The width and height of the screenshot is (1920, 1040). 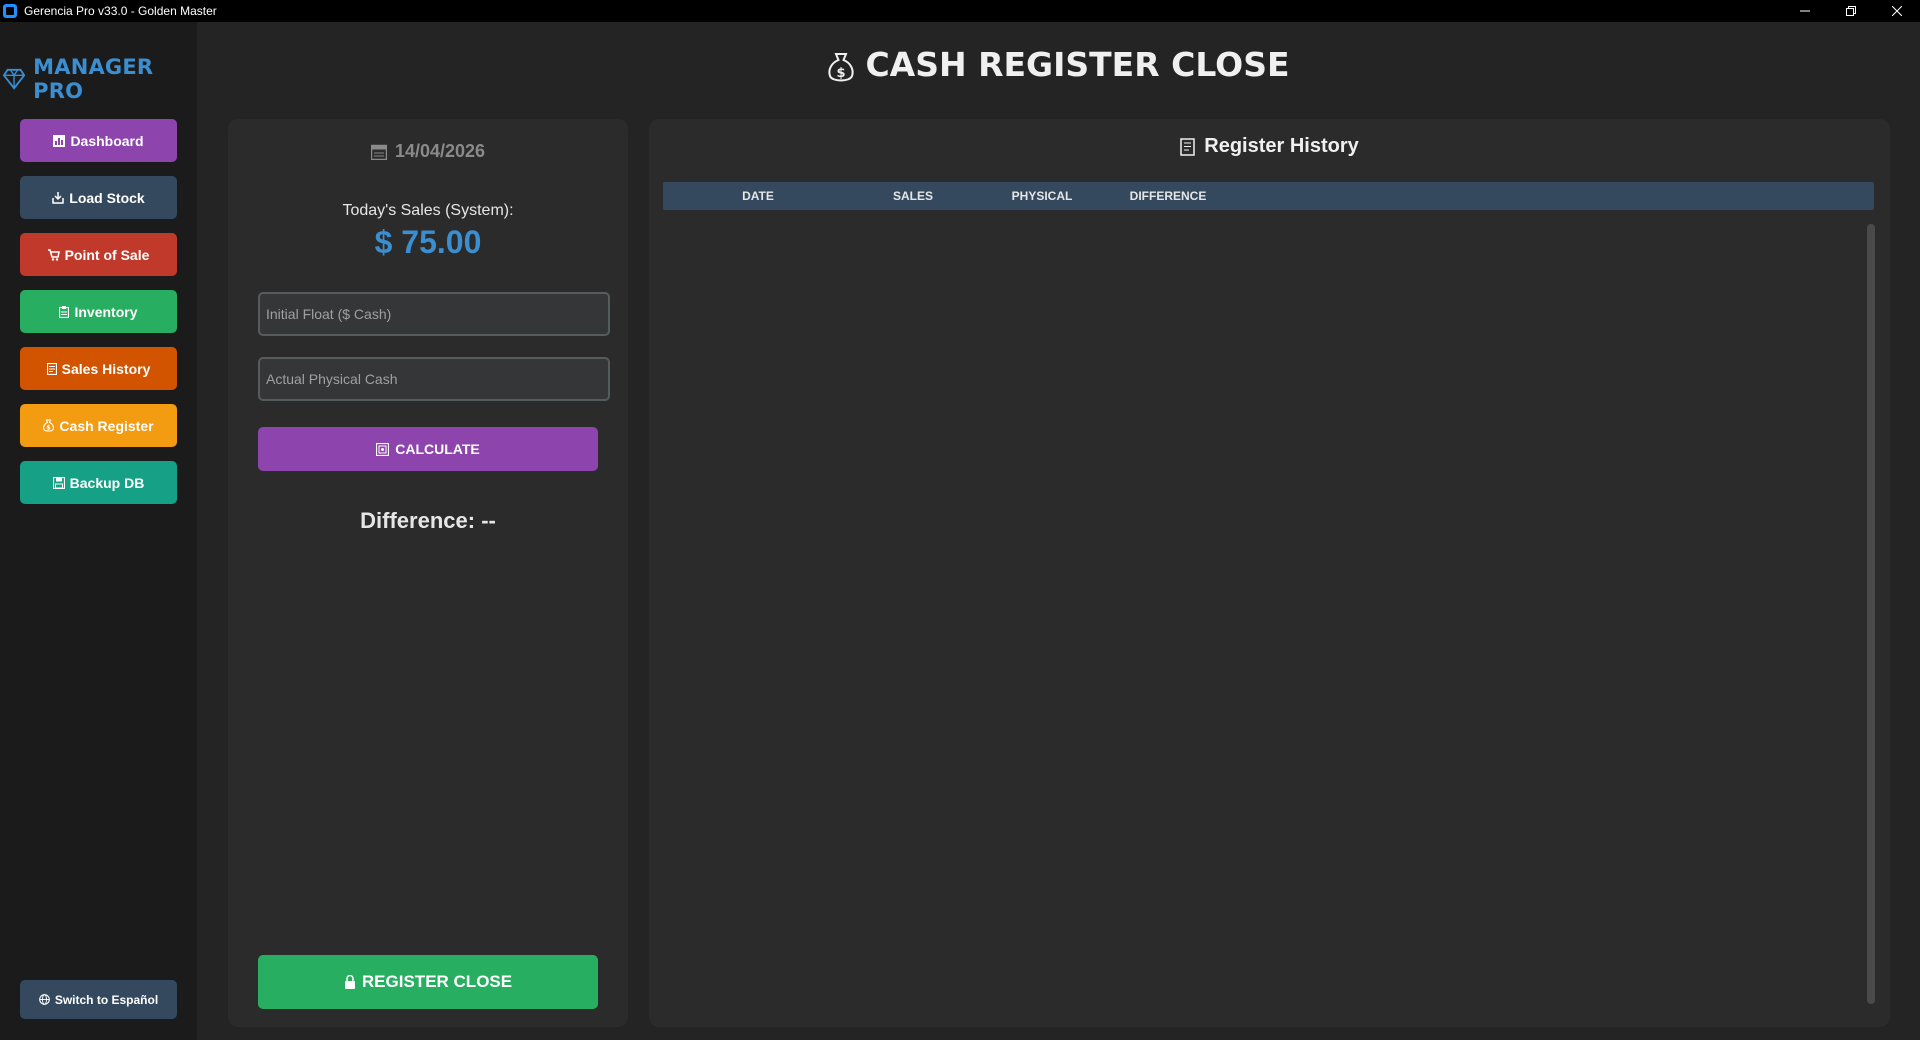 I want to click on lock-icon, so click(x=350, y=982).